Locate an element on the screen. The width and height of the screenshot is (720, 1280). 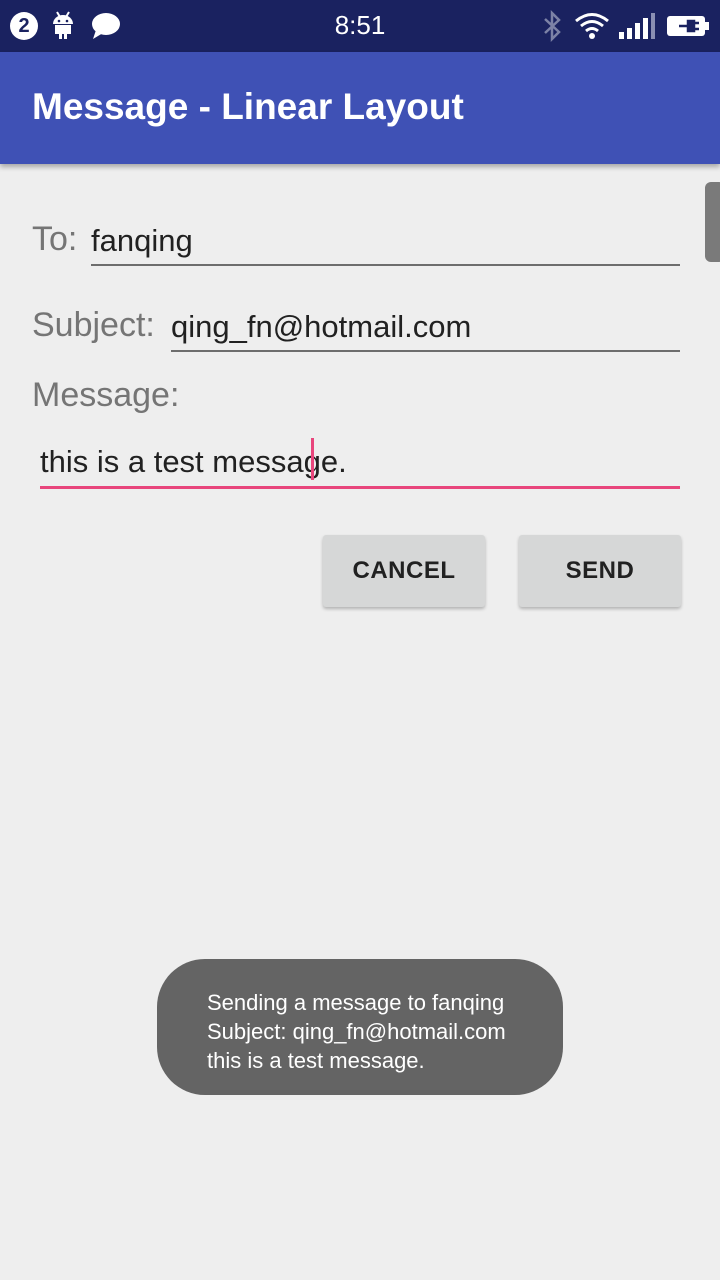
toast-line: this is a test message. is located at coordinates (316, 1060).